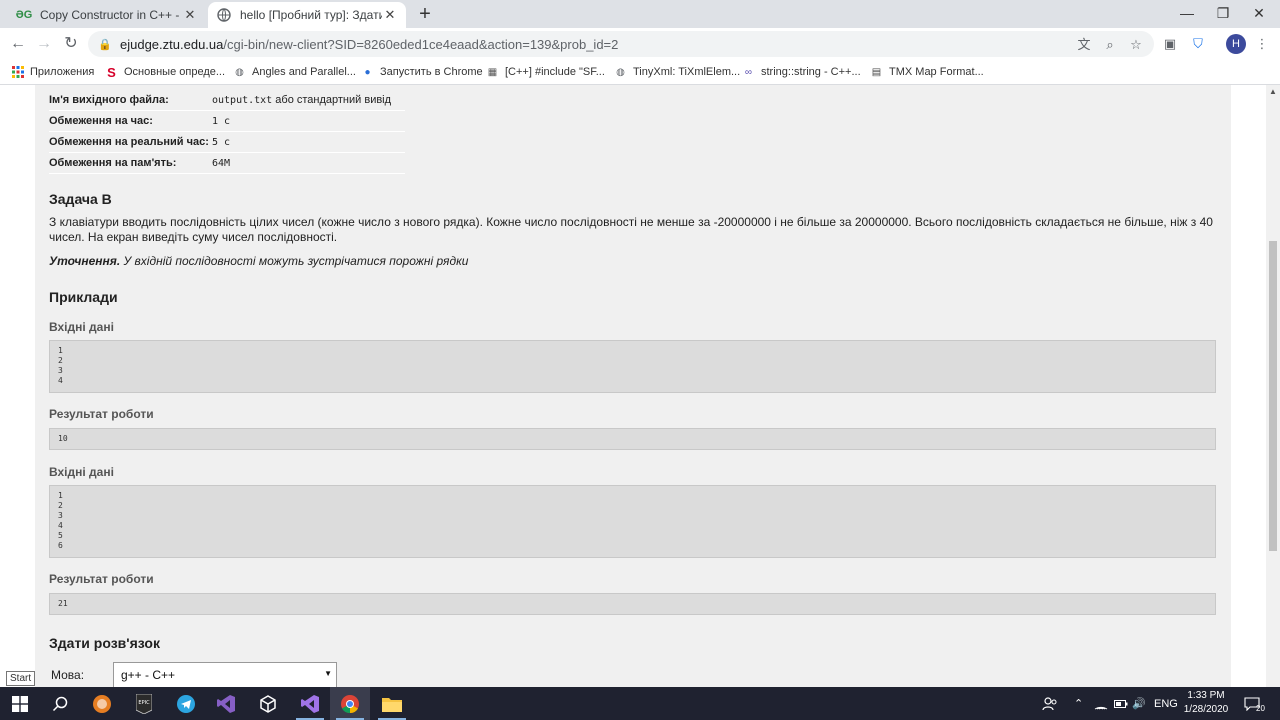 This screenshot has height=720, width=1280. Describe the element at coordinates (1121, 703) in the screenshot. I see `battery-icon` at that location.